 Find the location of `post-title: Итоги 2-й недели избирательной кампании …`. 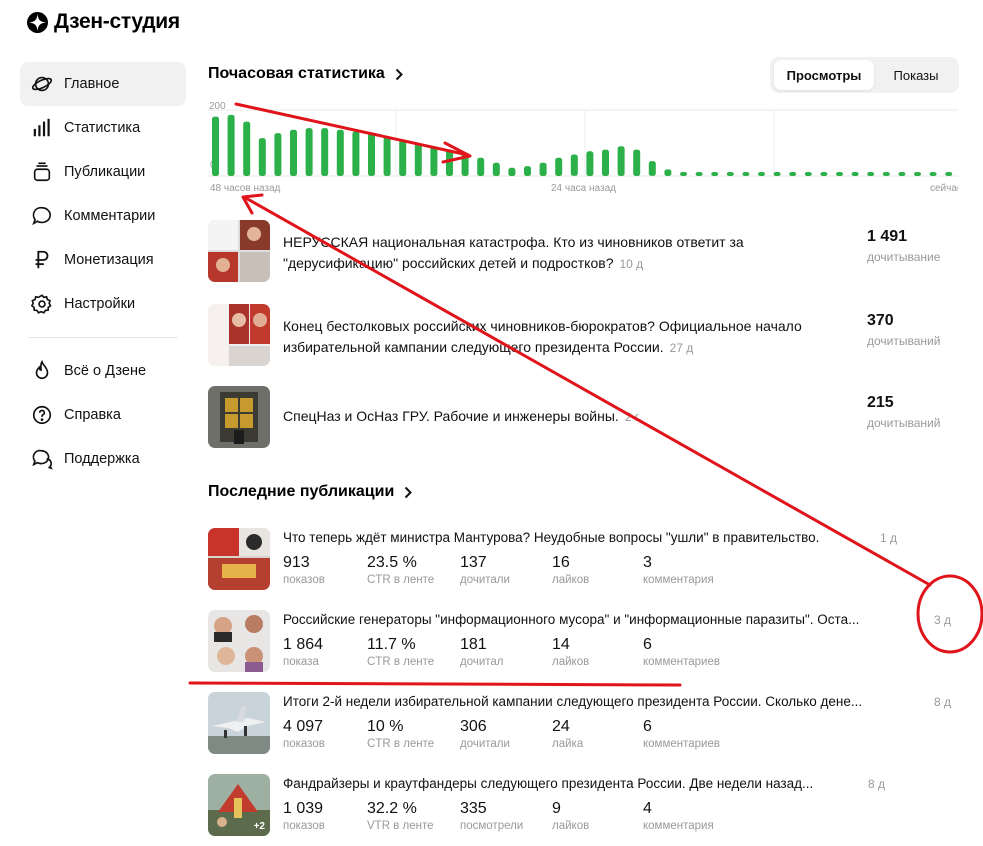

post-title: Итоги 2-й недели избирательной кампании … is located at coordinates (603, 701).